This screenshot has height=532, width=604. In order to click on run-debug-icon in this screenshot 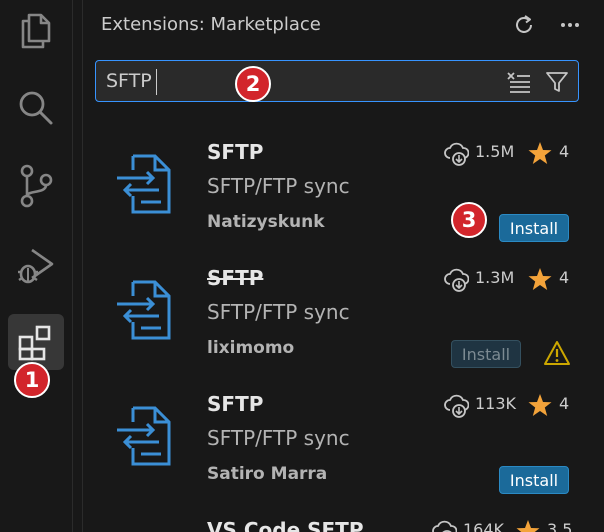, I will do `click(36, 266)`.